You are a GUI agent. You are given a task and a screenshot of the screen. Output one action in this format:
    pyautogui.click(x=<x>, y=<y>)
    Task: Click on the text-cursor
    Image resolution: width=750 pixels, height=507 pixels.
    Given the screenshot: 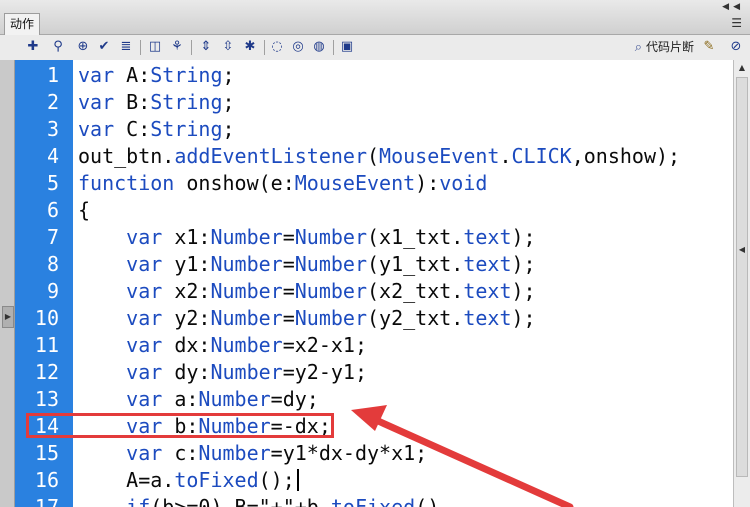 What is the action you would take?
    pyautogui.click(x=297, y=480)
    